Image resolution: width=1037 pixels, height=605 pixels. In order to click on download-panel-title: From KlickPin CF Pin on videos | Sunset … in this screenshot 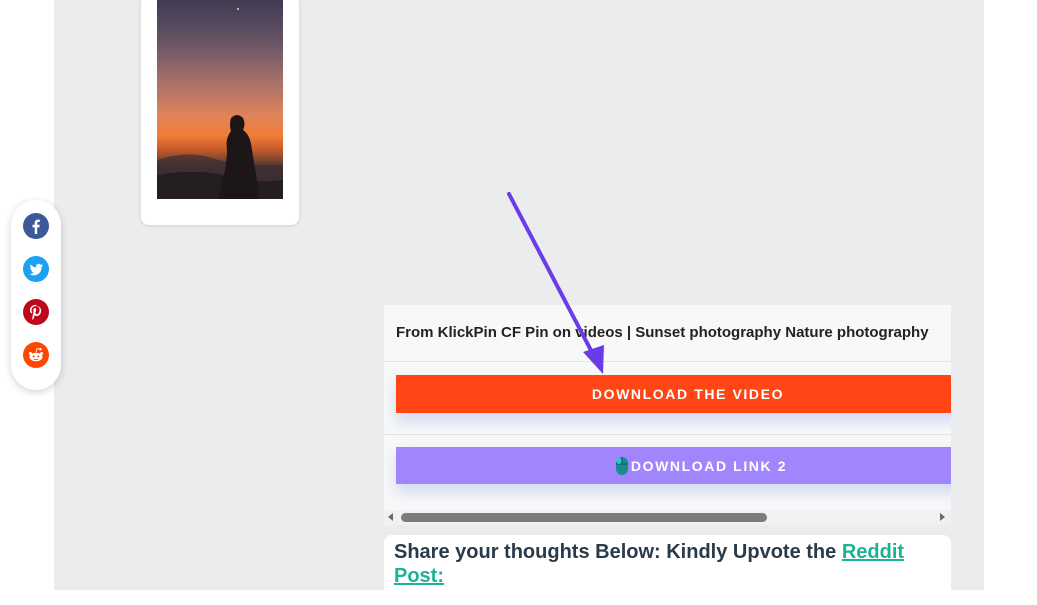, I will do `click(662, 332)`.